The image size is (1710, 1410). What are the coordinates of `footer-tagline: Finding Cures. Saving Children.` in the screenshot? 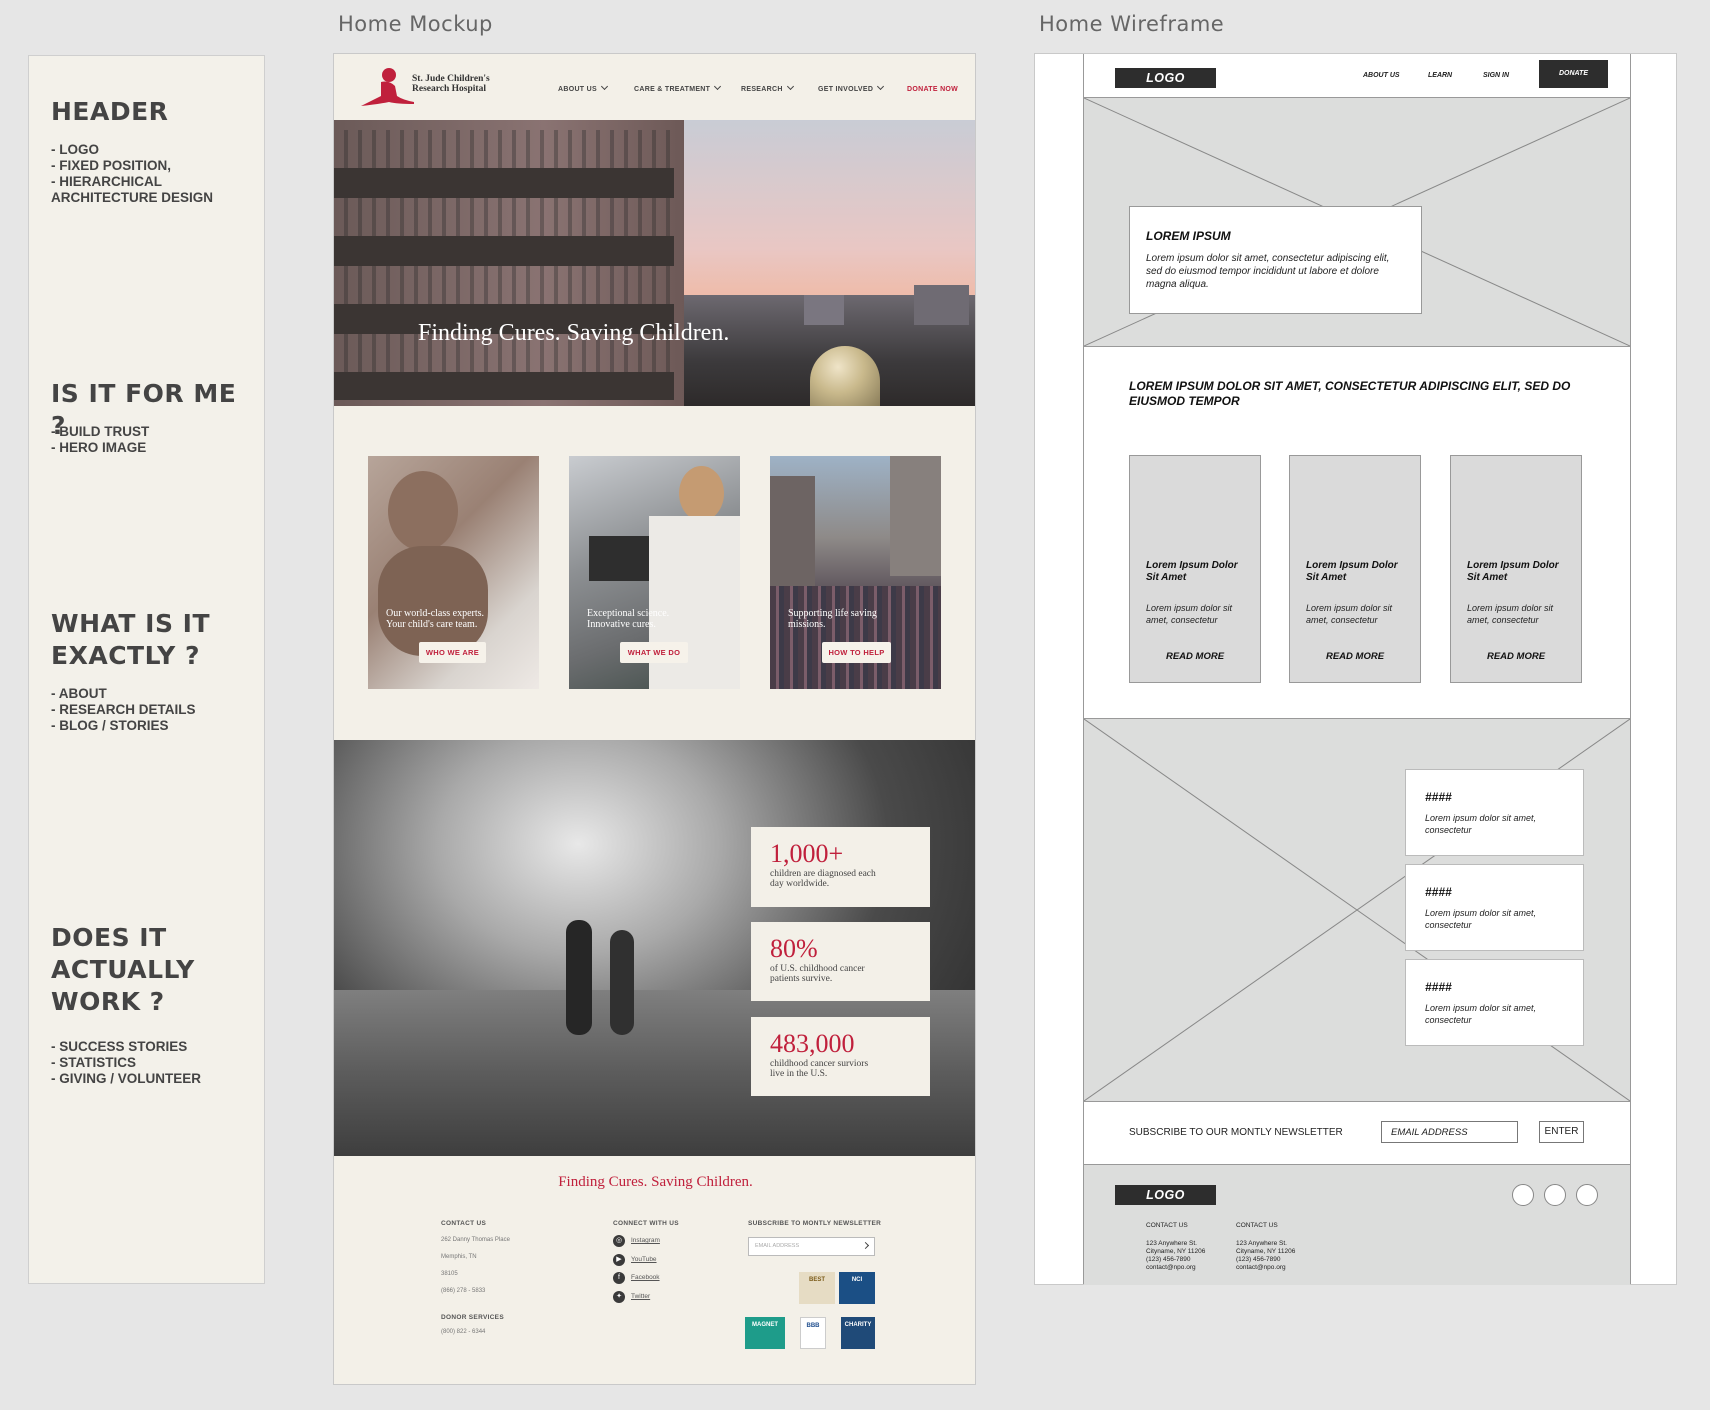 It's located at (655, 1182).